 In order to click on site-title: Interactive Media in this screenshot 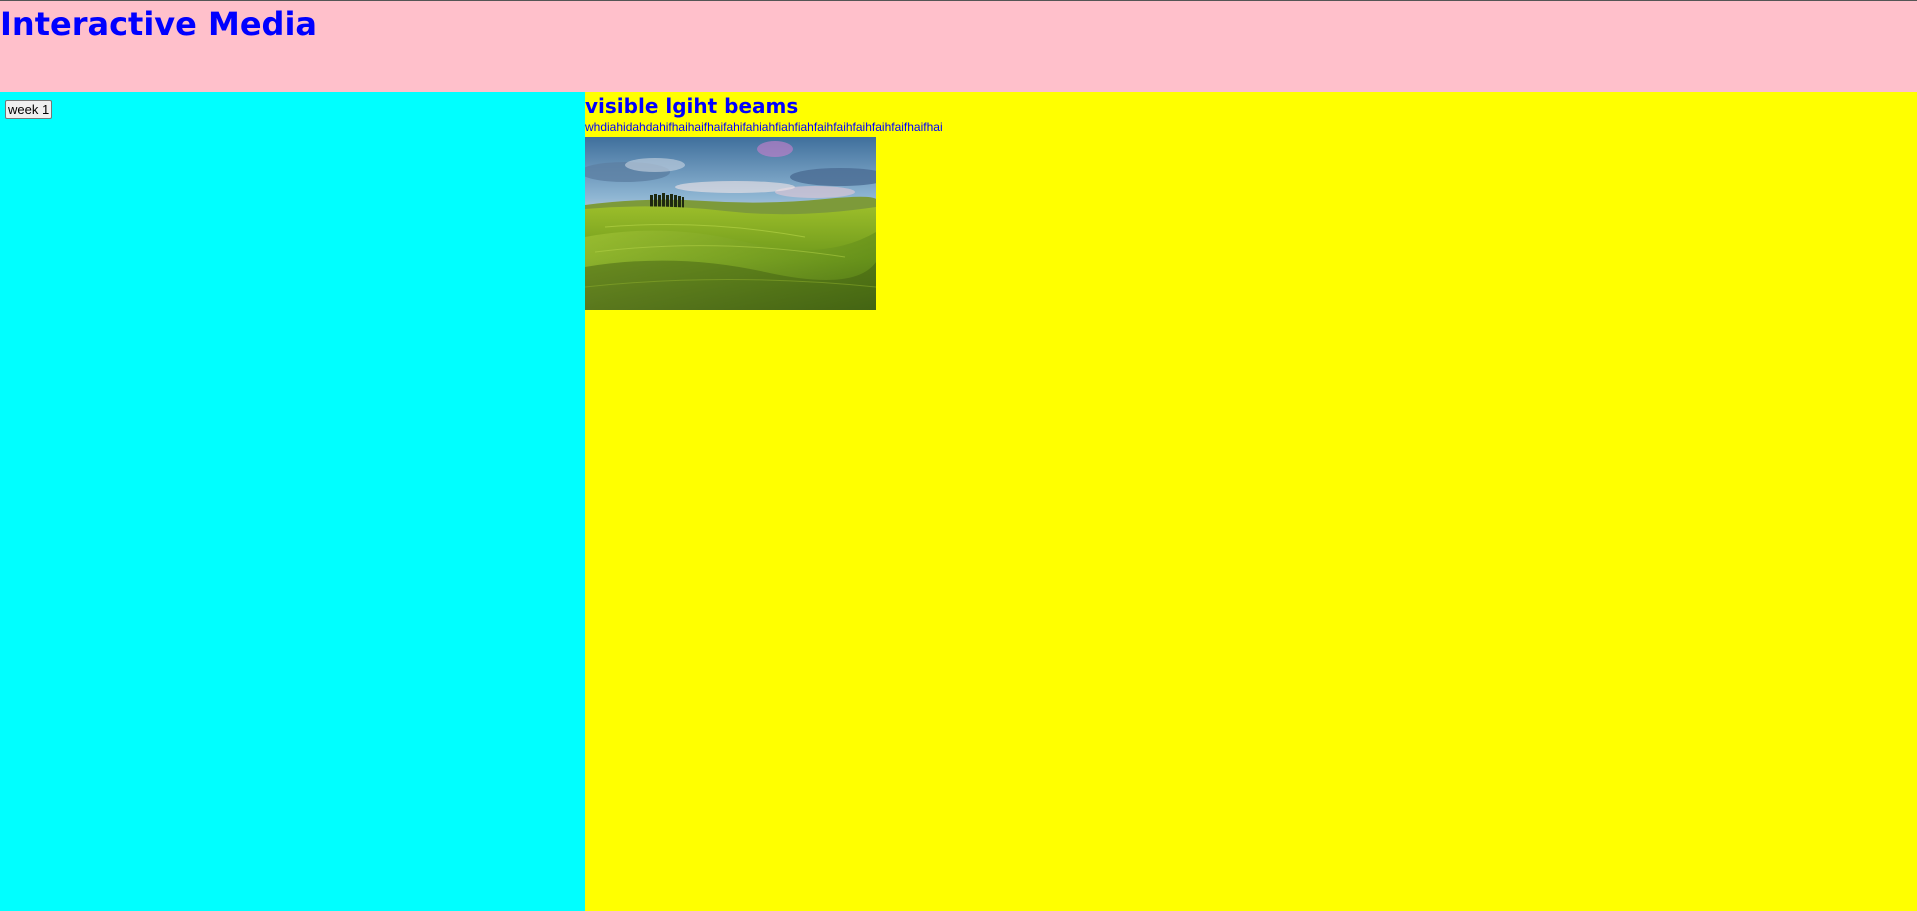, I will do `click(159, 24)`.